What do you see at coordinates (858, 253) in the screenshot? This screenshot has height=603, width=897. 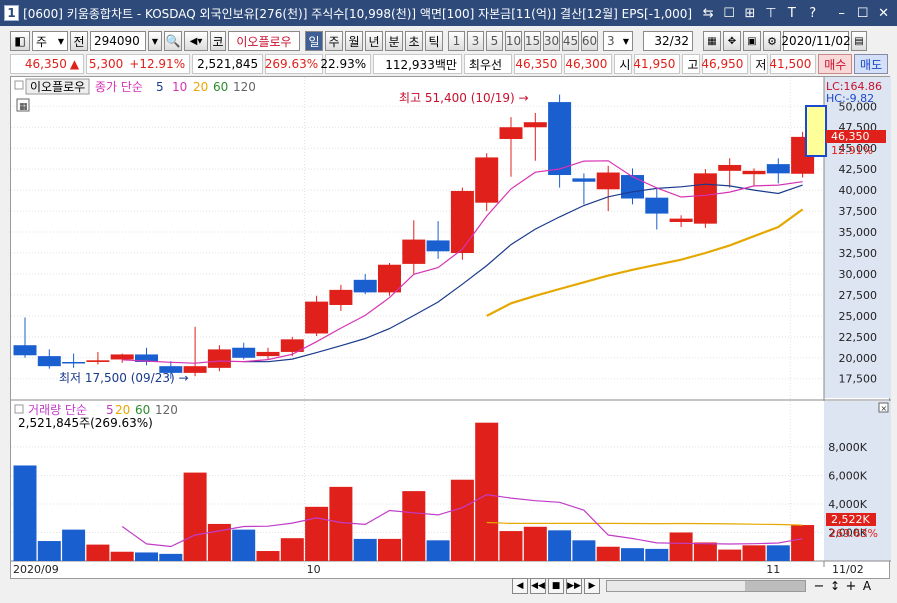 I see `price-tick-label: 32,500` at bounding box center [858, 253].